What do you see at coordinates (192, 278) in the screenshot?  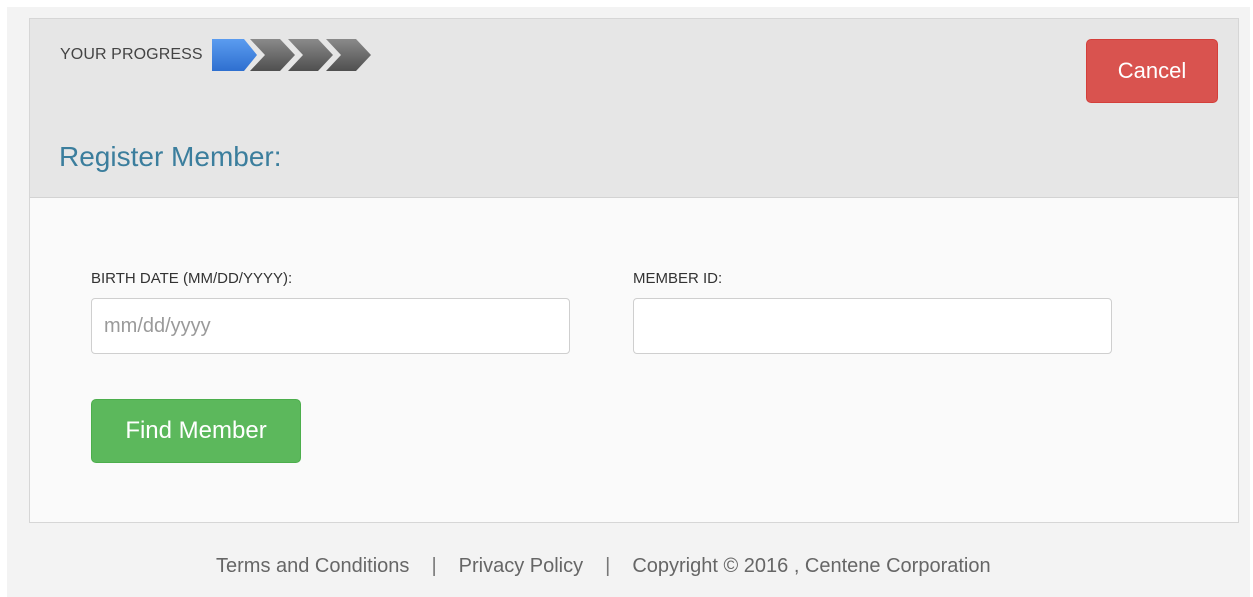 I see `birth-date-label: BIRTH DATE (MM/DD/YYYY):` at bounding box center [192, 278].